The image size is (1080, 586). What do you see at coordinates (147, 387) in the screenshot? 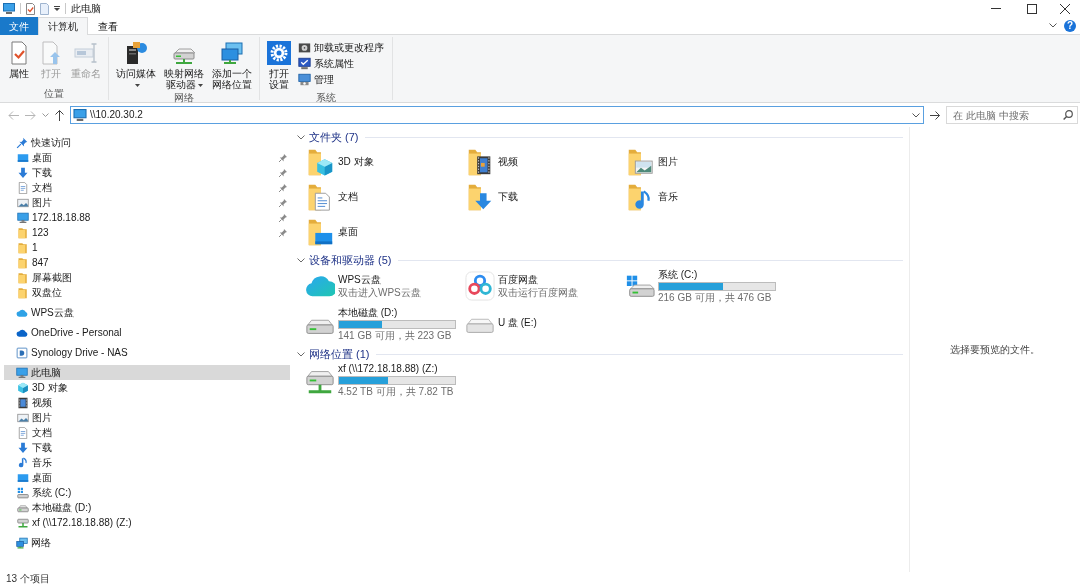
I see `sidebar-item: 3D 对象` at bounding box center [147, 387].